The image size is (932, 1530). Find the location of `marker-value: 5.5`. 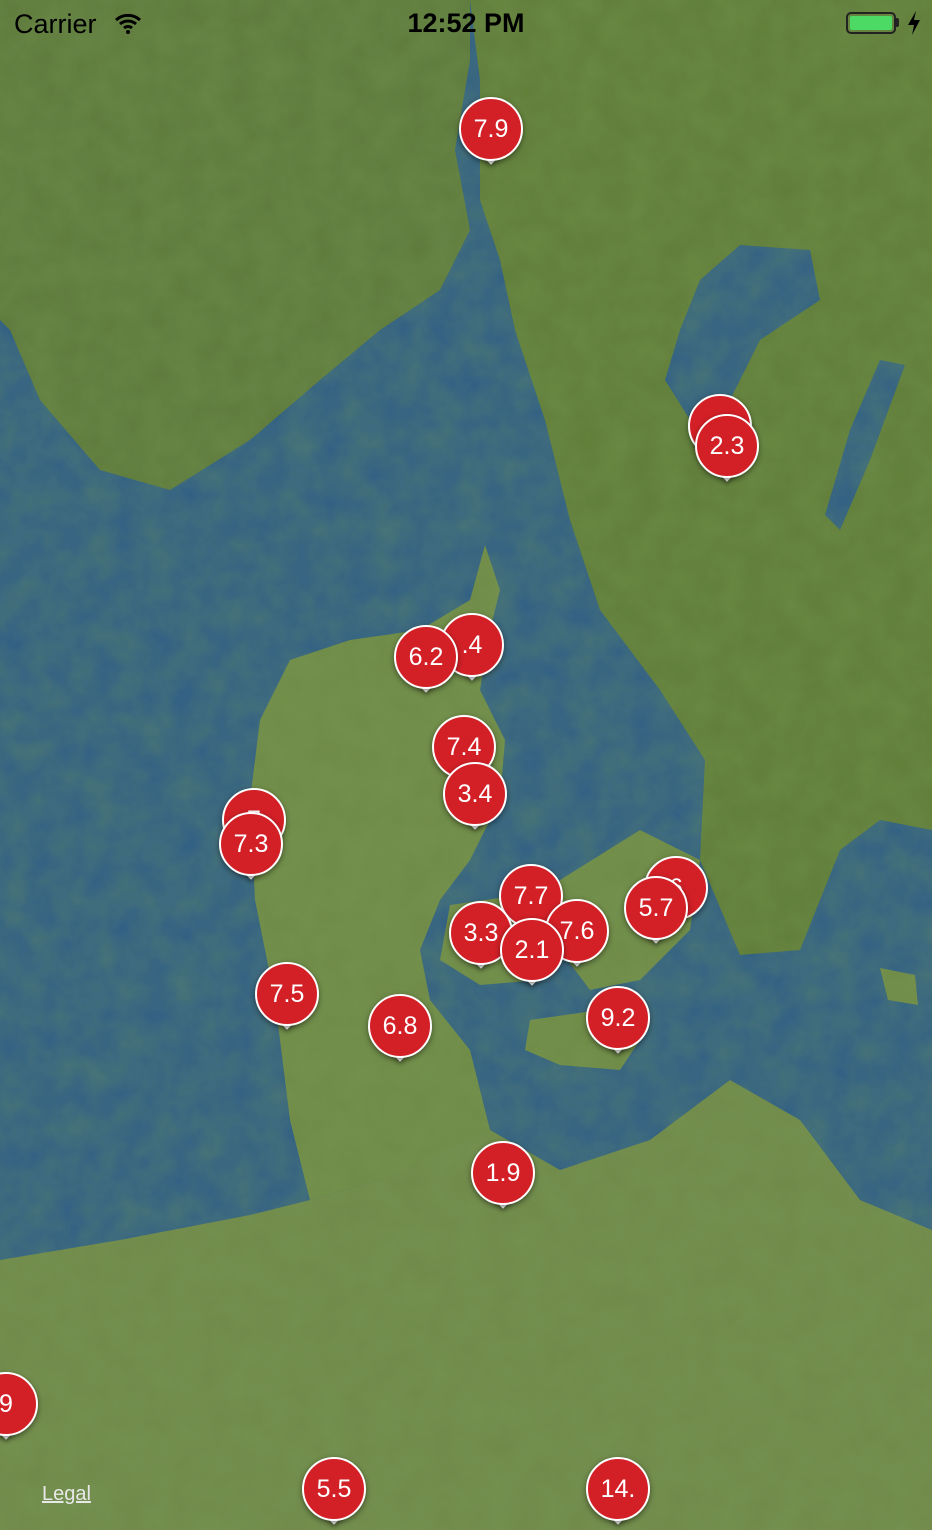

marker-value: 5.5 is located at coordinates (334, 1489).